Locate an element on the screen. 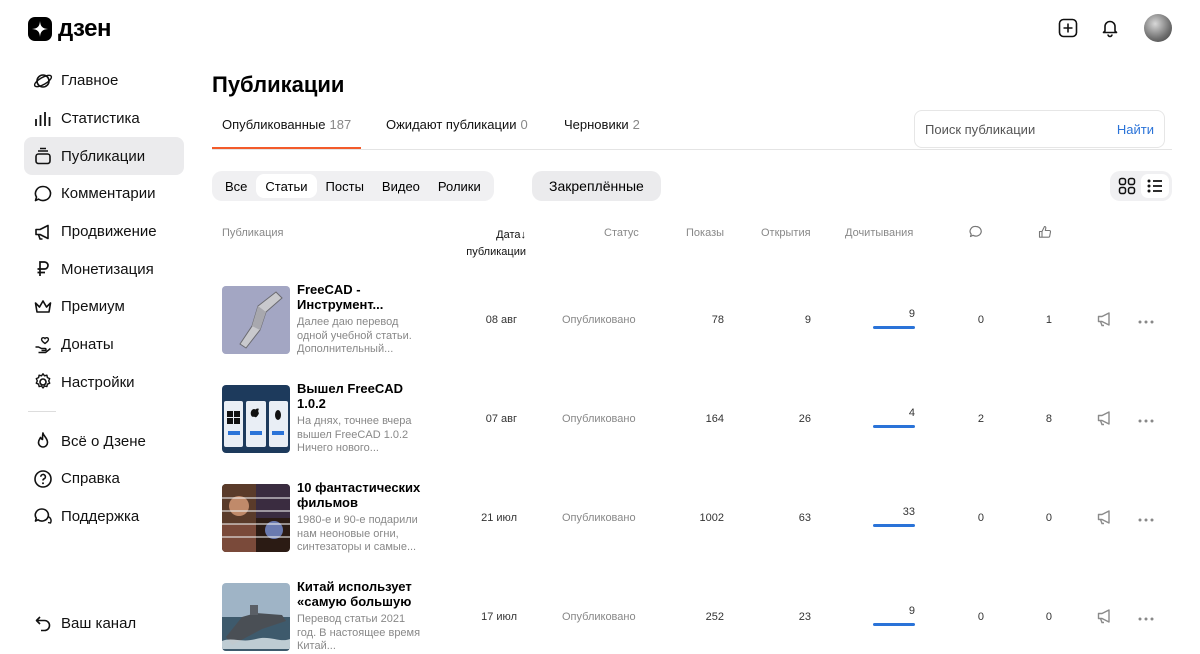 The width and height of the screenshot is (1200, 654). comments-value: 2 is located at coordinates (980, 419).